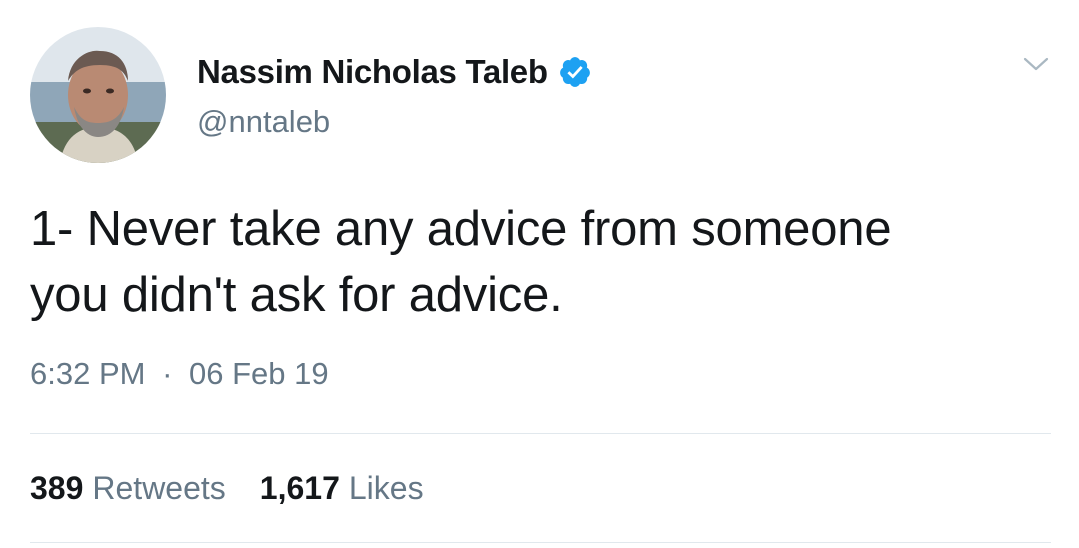 The width and height of the screenshot is (1079, 548). What do you see at coordinates (372, 72) in the screenshot?
I see `author-display-name: Nassim Nicholas Taleb` at bounding box center [372, 72].